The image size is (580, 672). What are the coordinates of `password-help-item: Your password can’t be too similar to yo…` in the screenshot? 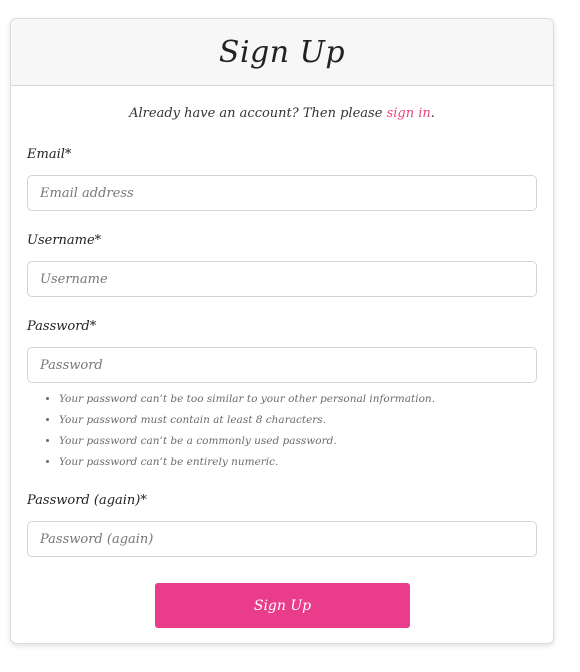 It's located at (247, 399).